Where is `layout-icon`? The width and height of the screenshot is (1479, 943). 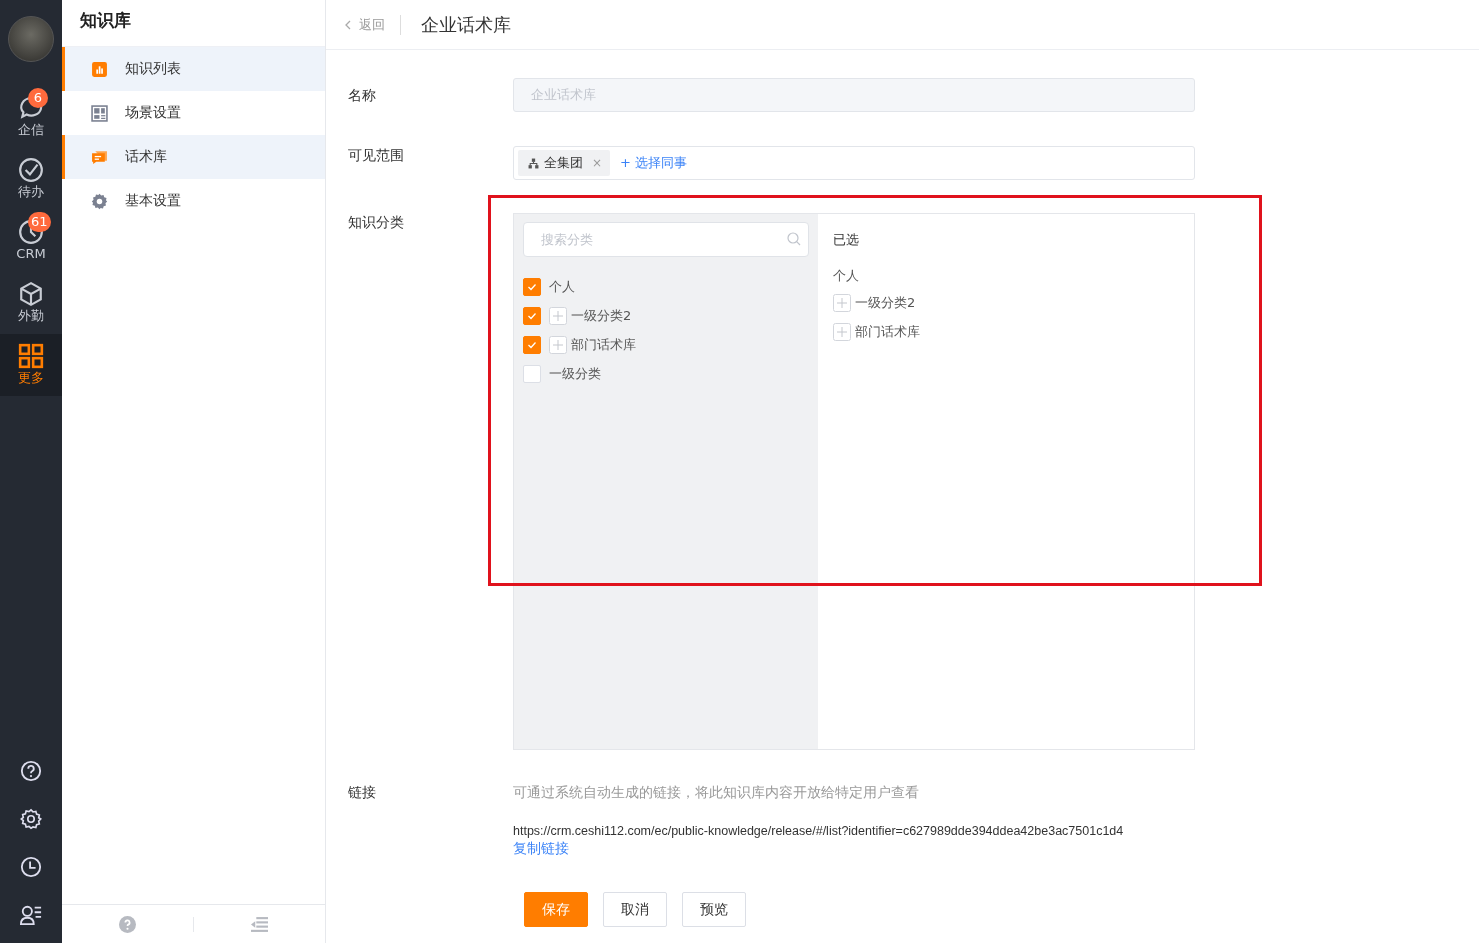
layout-icon is located at coordinates (99, 113).